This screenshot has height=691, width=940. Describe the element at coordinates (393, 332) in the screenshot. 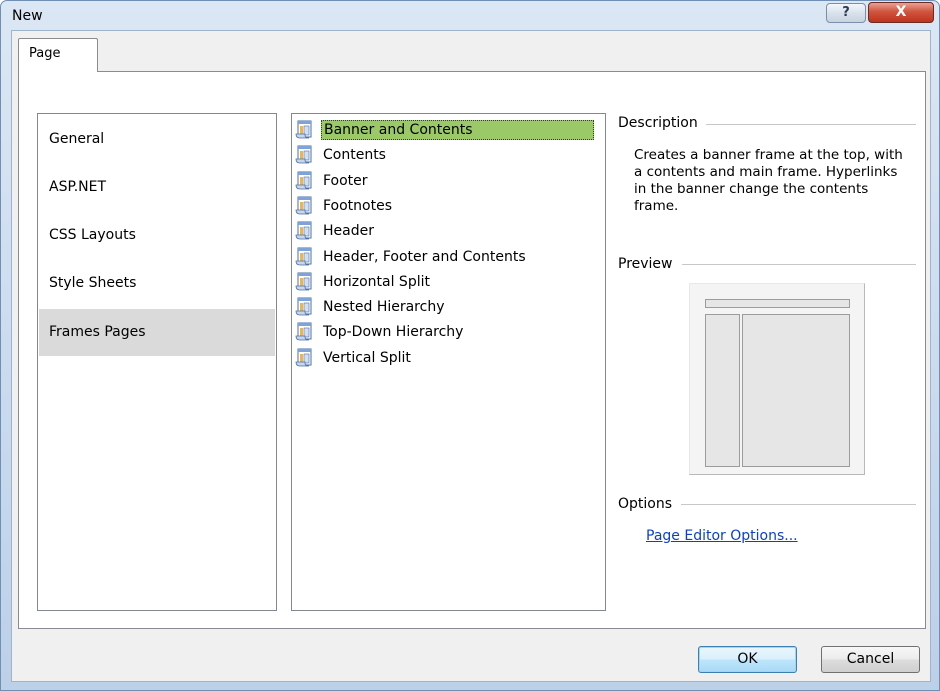

I see `template-label: Top-Down Hierarchy` at that location.